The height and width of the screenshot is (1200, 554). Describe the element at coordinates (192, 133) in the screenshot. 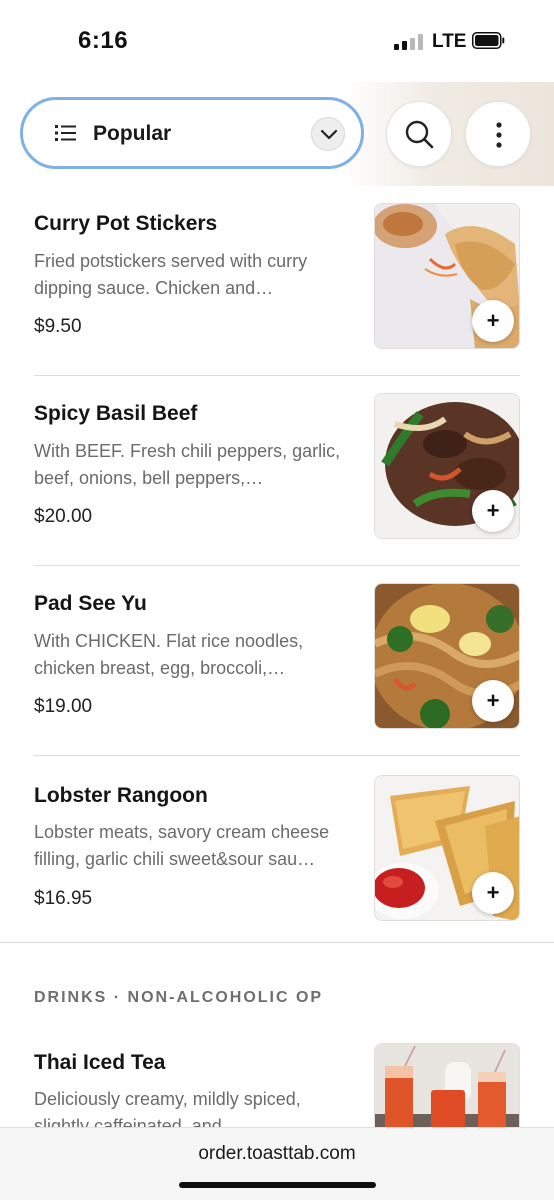

I see `menu-group-select: Popular` at that location.